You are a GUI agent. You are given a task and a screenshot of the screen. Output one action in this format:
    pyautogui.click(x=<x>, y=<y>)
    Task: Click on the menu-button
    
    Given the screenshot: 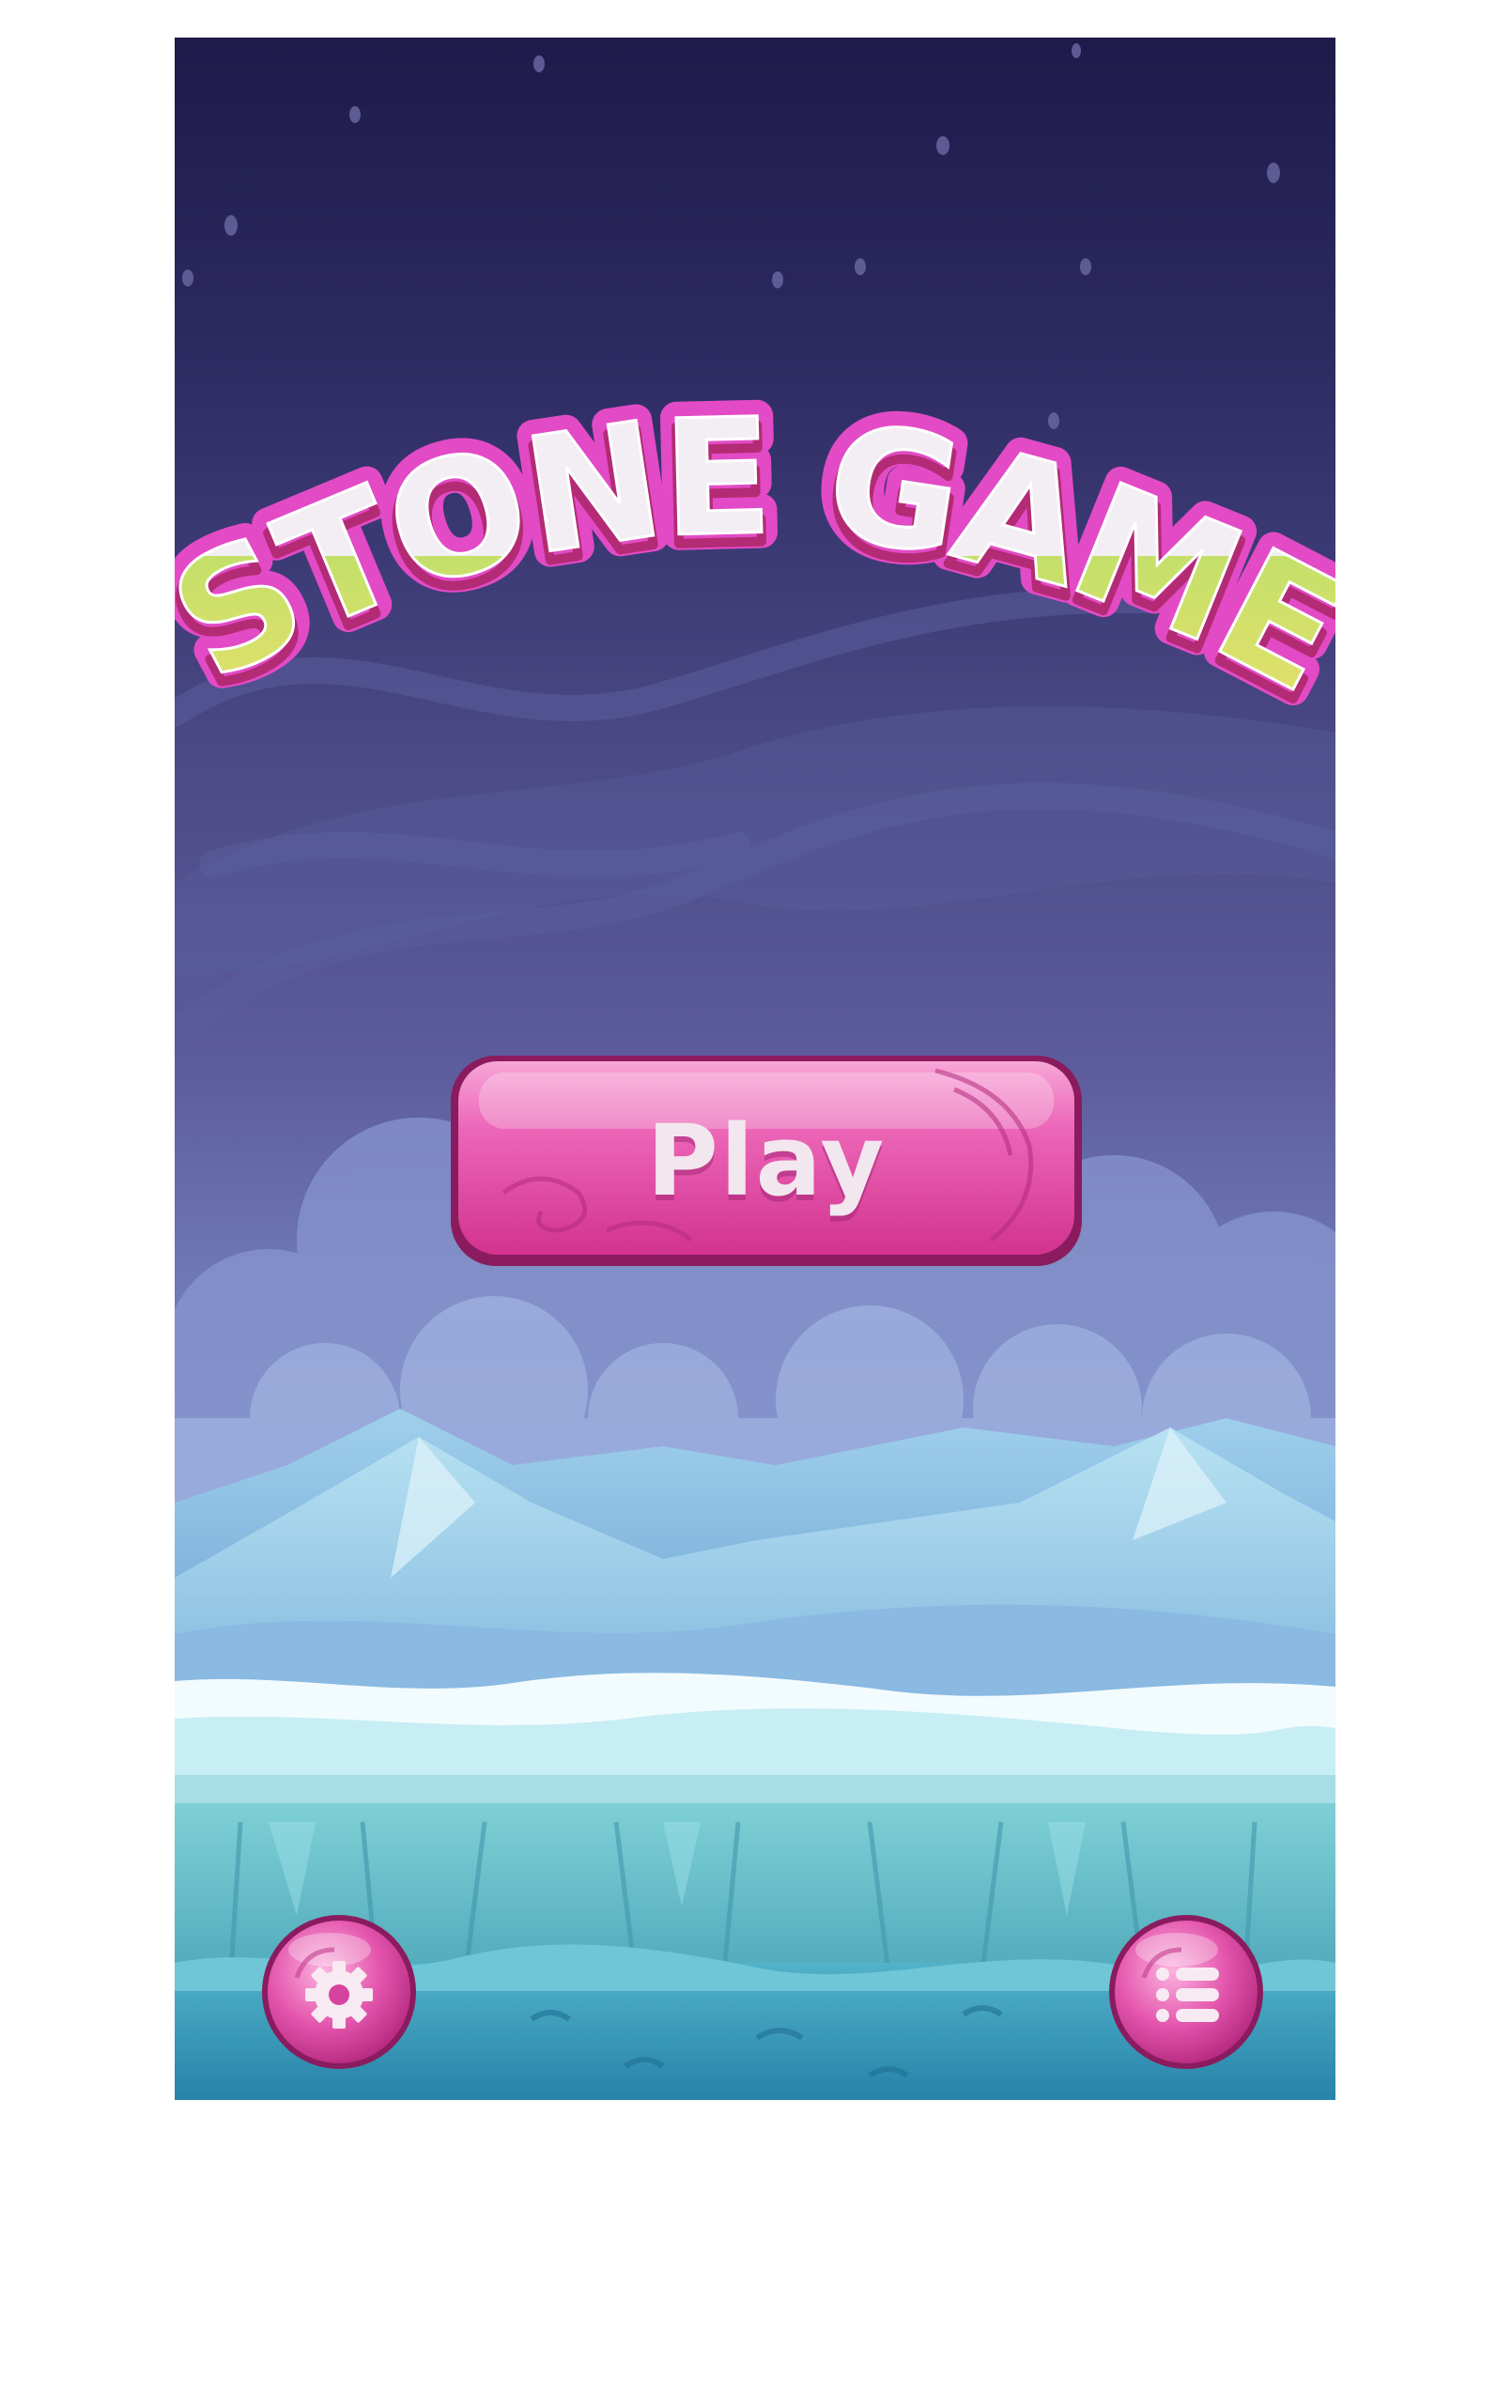 What is the action you would take?
    pyautogui.click(x=1186, y=1992)
    